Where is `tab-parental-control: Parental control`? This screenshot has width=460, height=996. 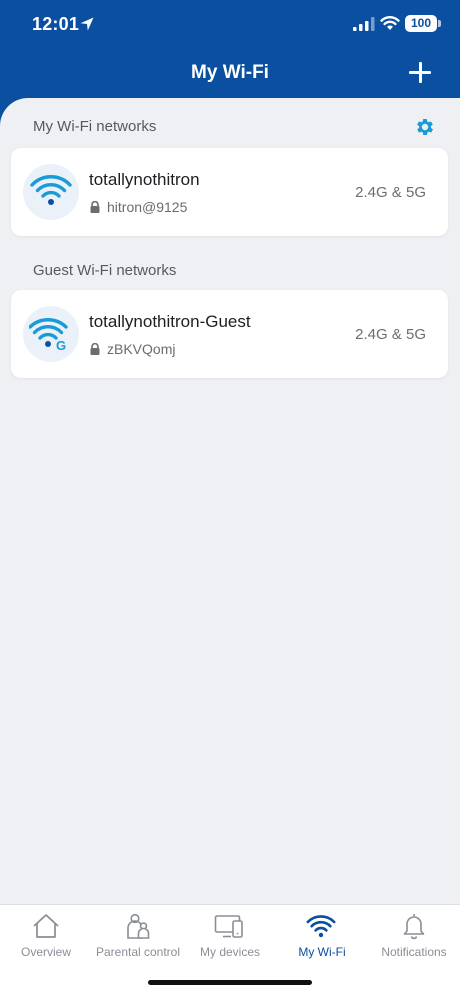 tab-parental-control: Parental control is located at coordinates (138, 936).